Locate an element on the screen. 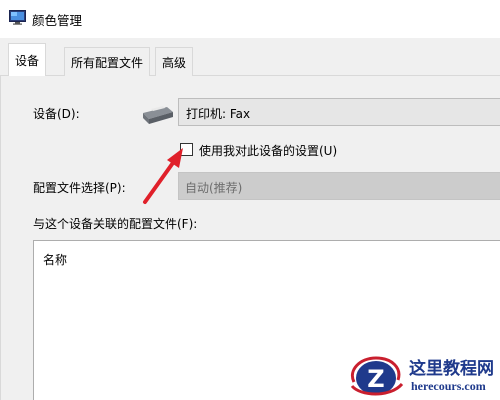  watermark-logo-icon: Z is located at coordinates (377, 376).